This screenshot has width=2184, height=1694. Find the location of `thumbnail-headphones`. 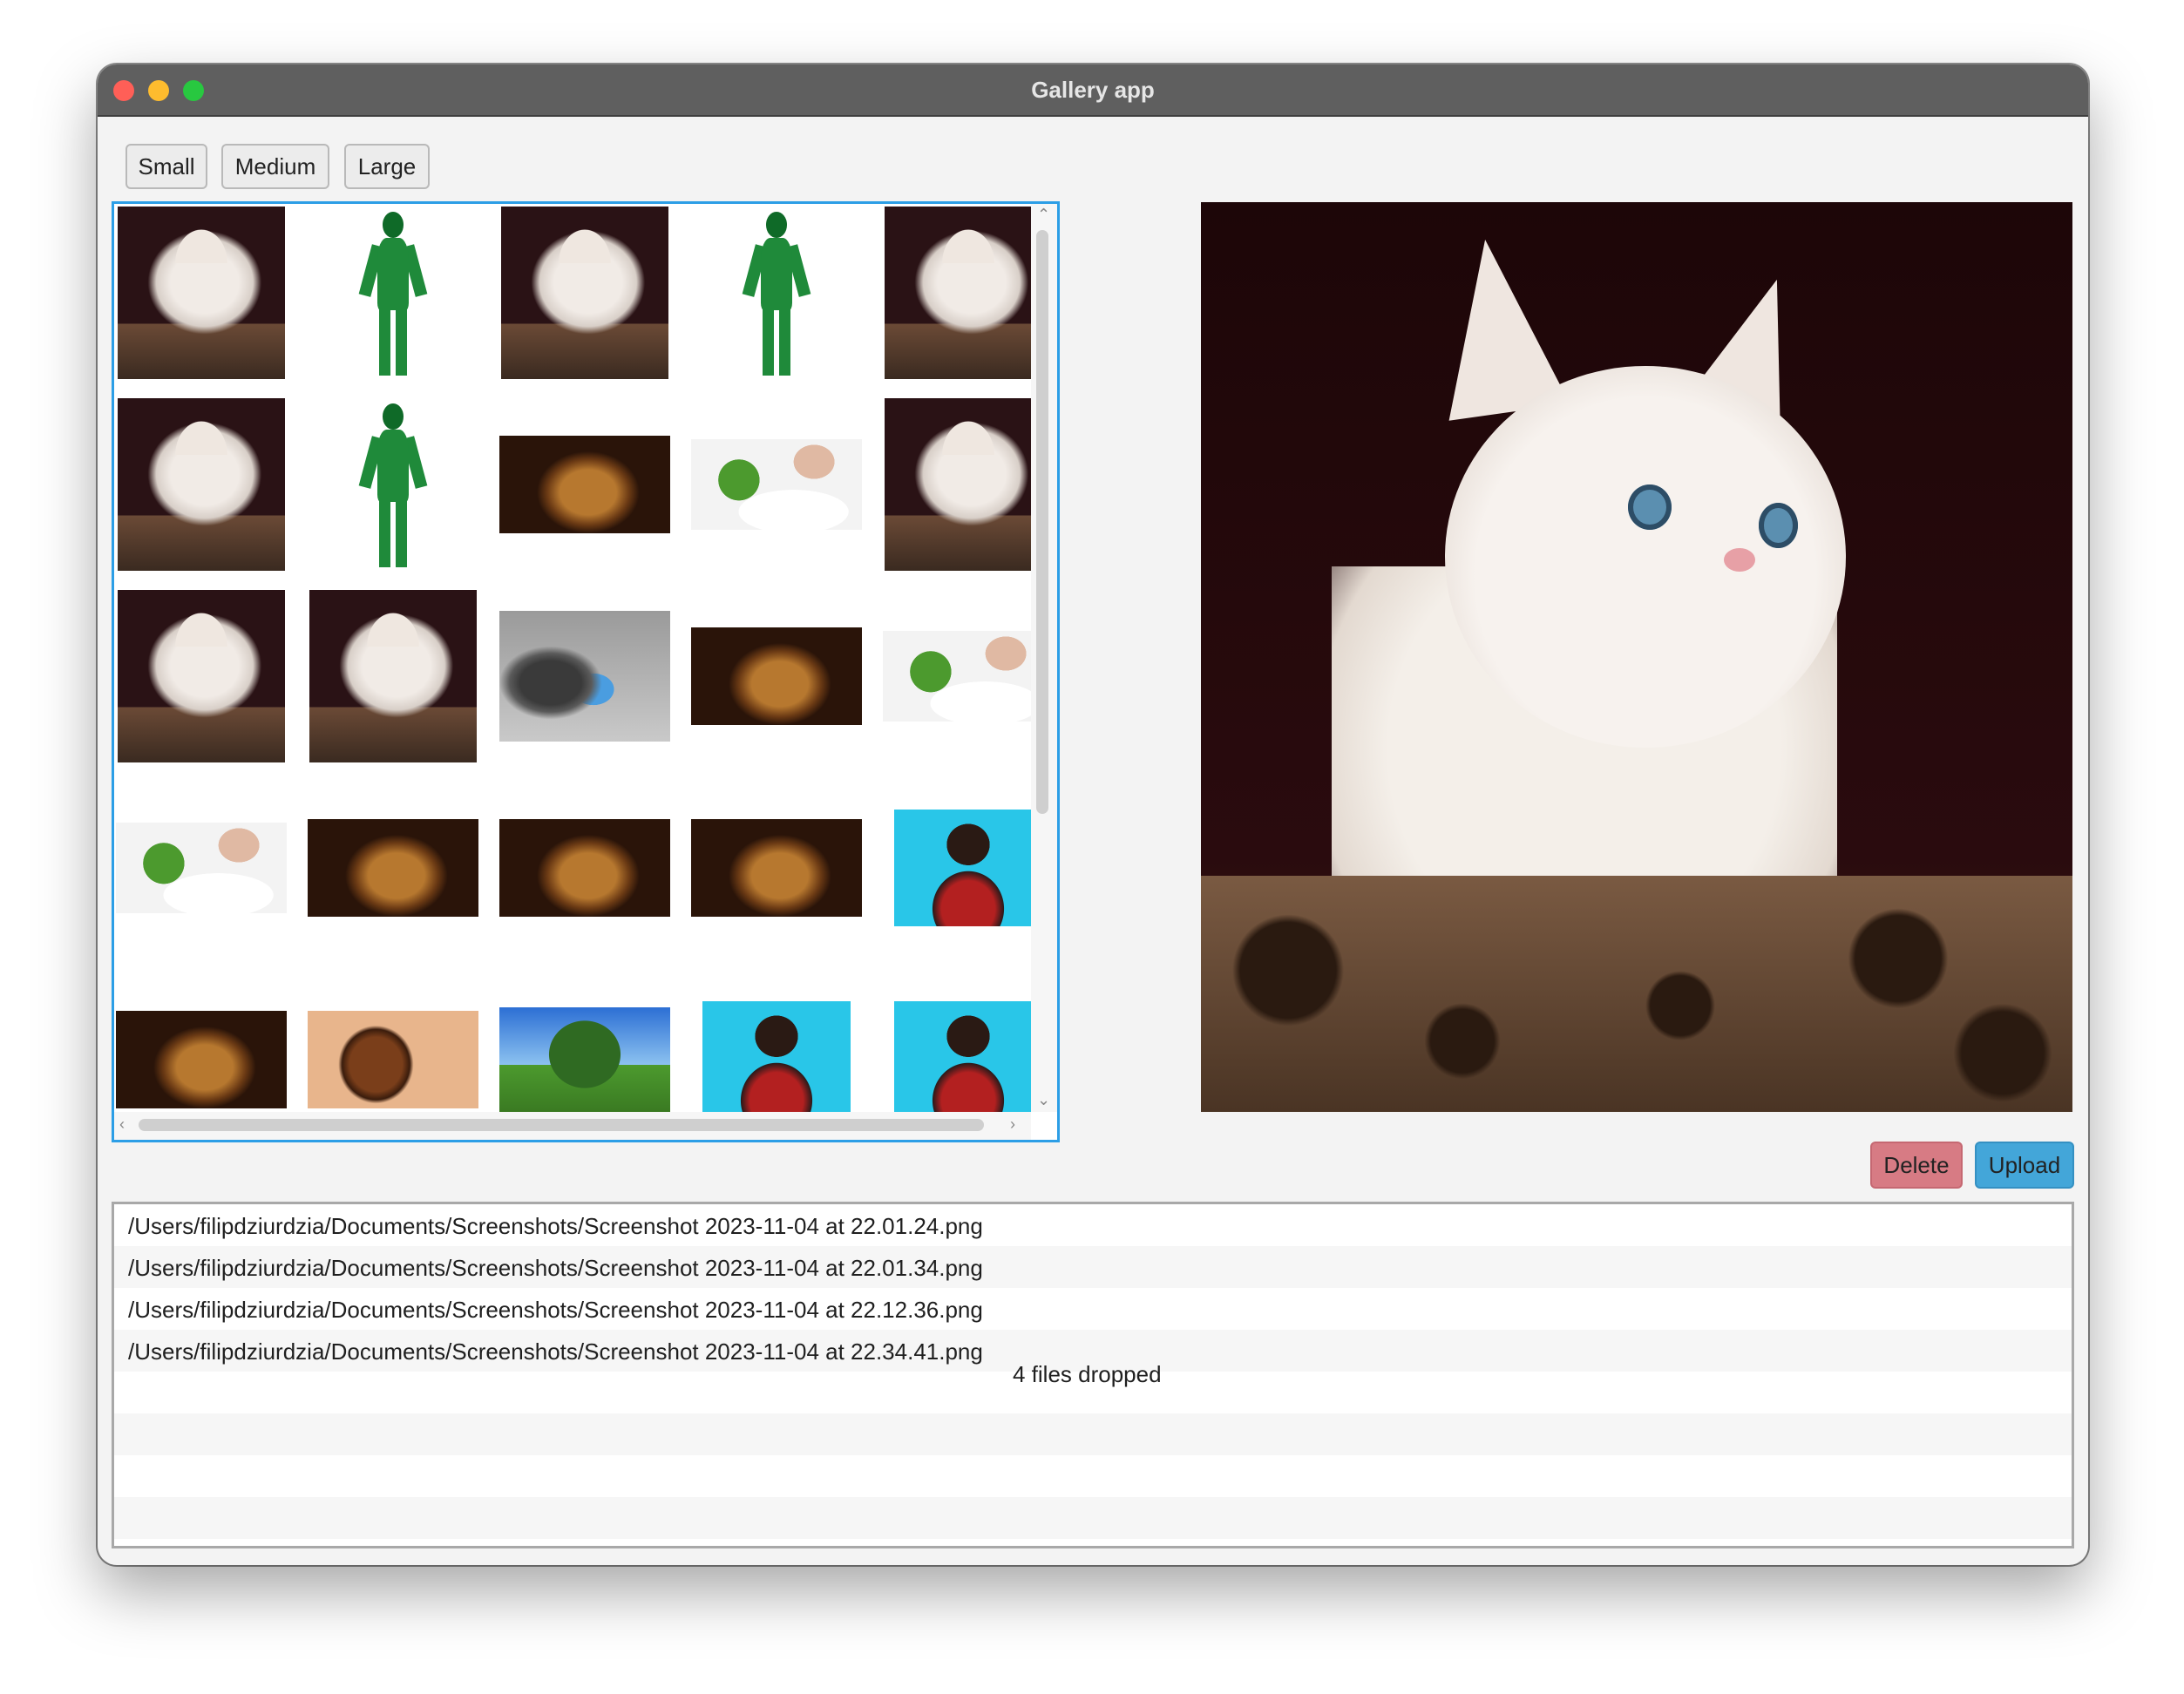

thumbnail-headphones is located at coordinates (584, 676).